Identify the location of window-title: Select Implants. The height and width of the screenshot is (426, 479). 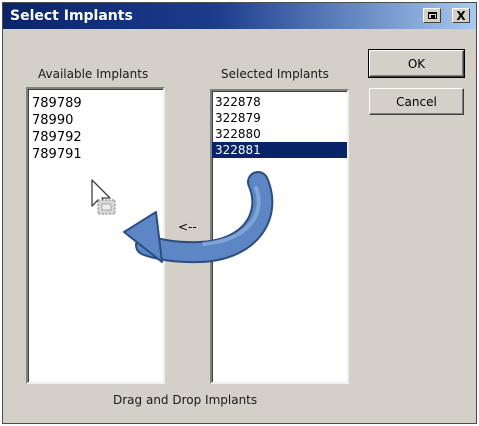
(71, 16).